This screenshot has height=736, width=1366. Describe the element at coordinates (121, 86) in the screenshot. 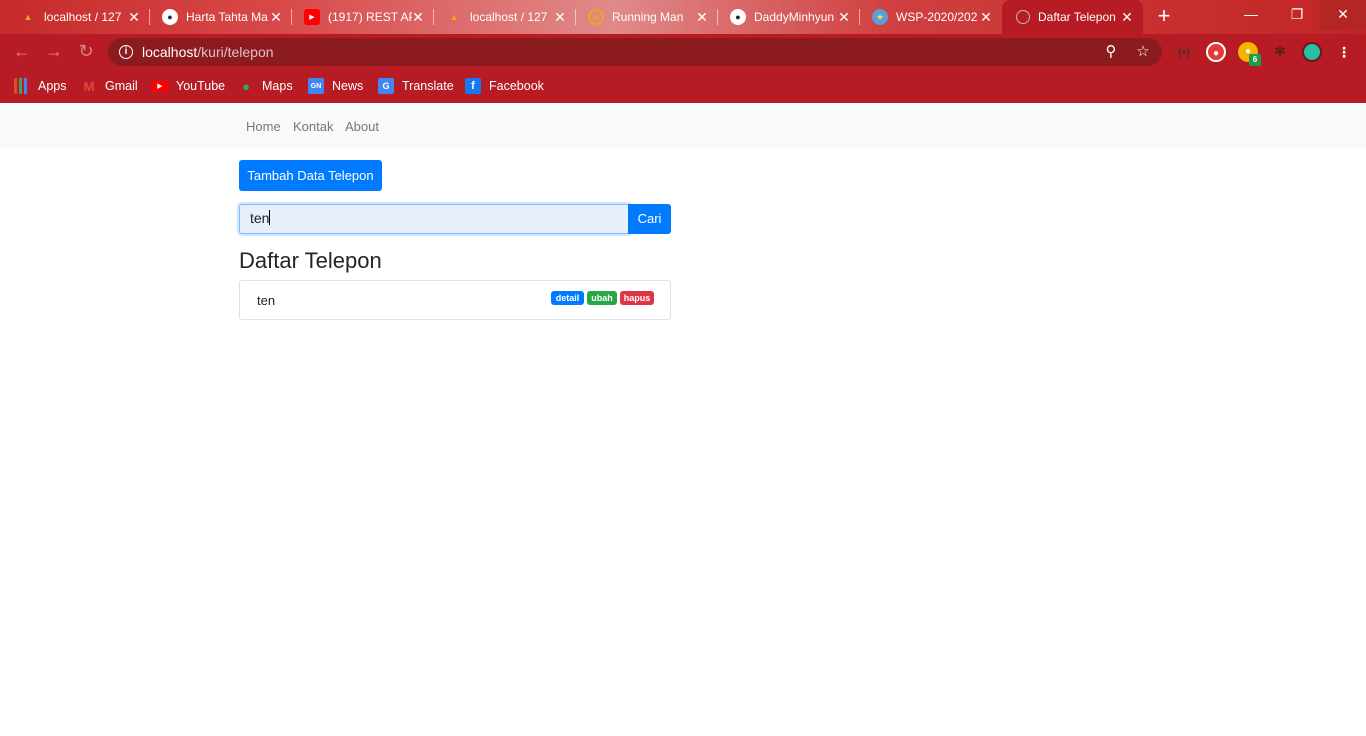

I see `bookmark-label: Gmail` at that location.